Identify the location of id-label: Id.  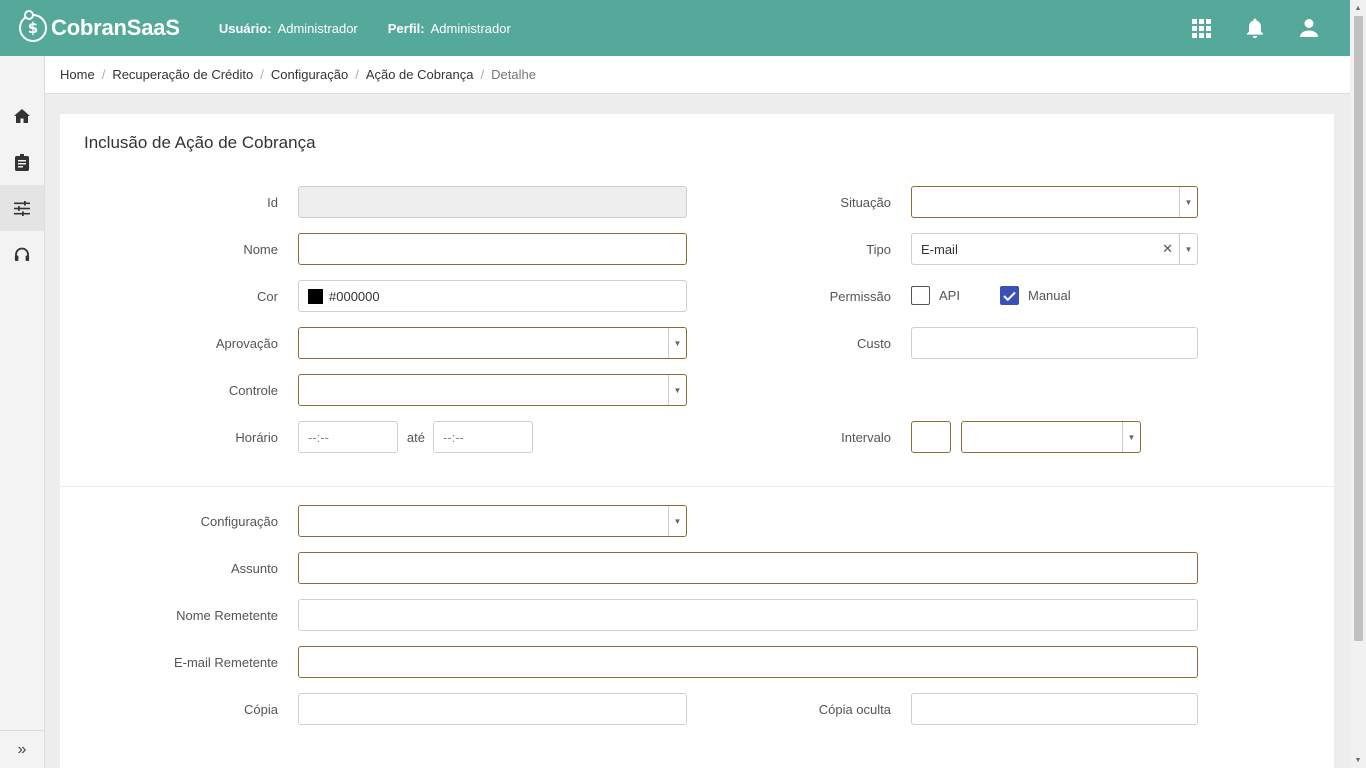
(272, 202).